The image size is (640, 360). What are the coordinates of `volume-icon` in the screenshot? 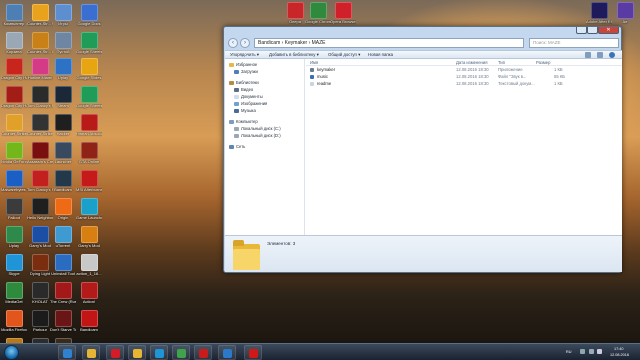 It's located at (599, 351).